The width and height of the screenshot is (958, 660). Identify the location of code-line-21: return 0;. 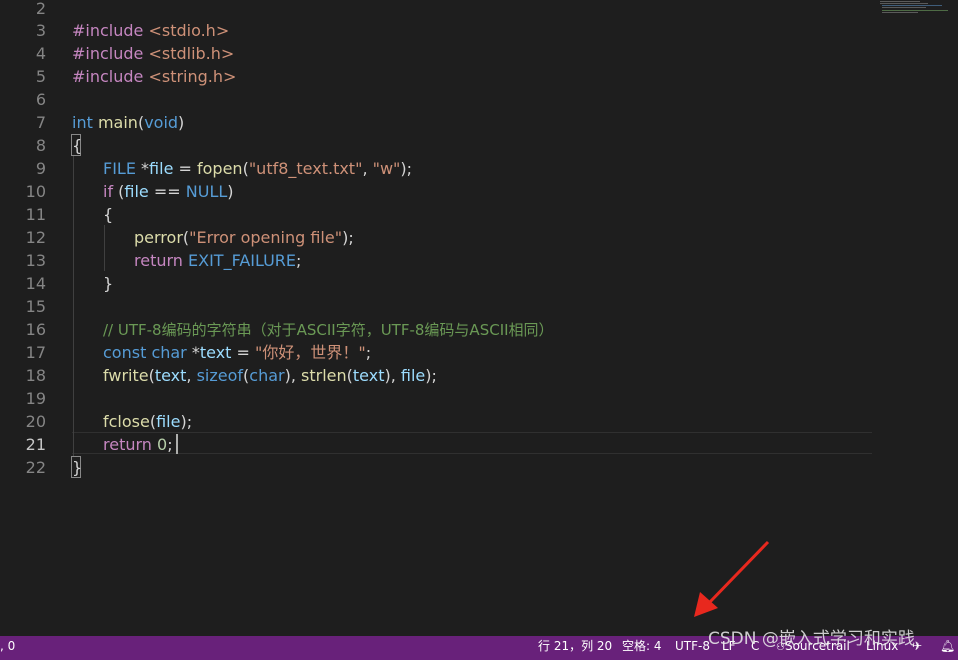
(138, 444).